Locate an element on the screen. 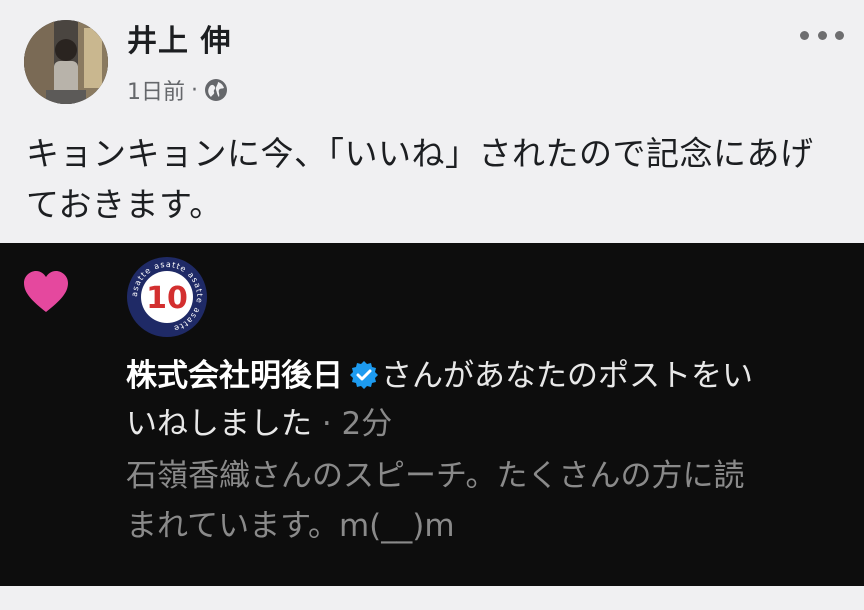 The height and width of the screenshot is (610, 864). avatar-image is located at coordinates (66, 62).